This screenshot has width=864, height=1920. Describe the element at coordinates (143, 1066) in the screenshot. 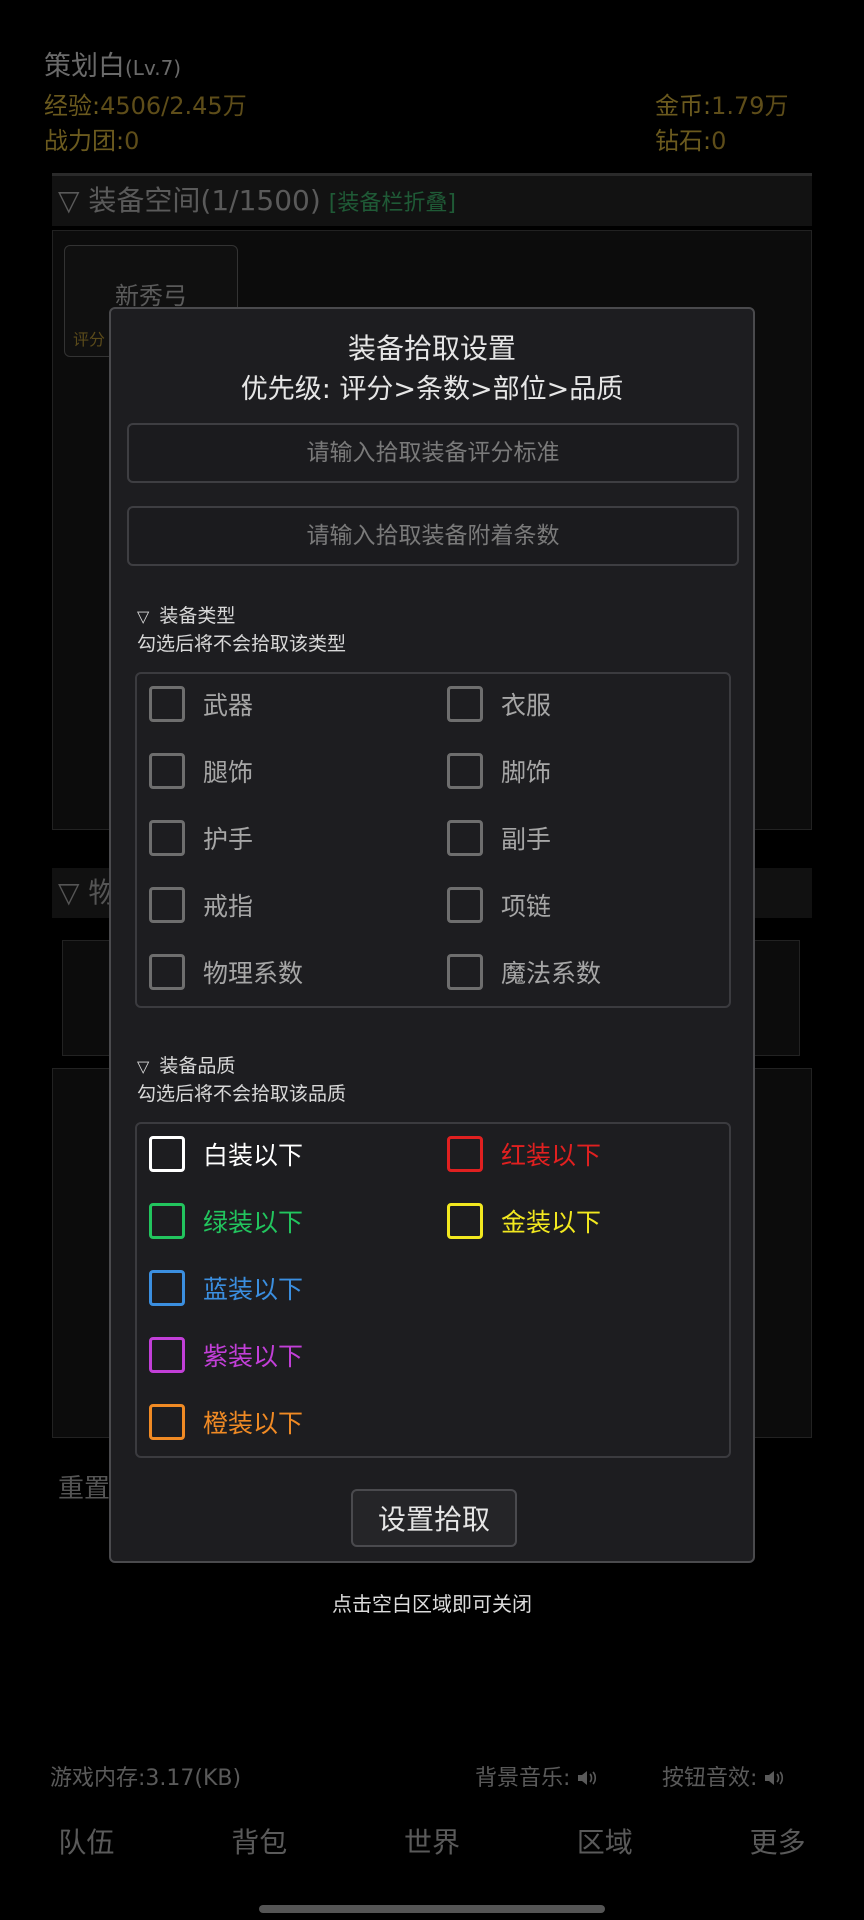

I see `triangle-down-icon: ▽` at that location.